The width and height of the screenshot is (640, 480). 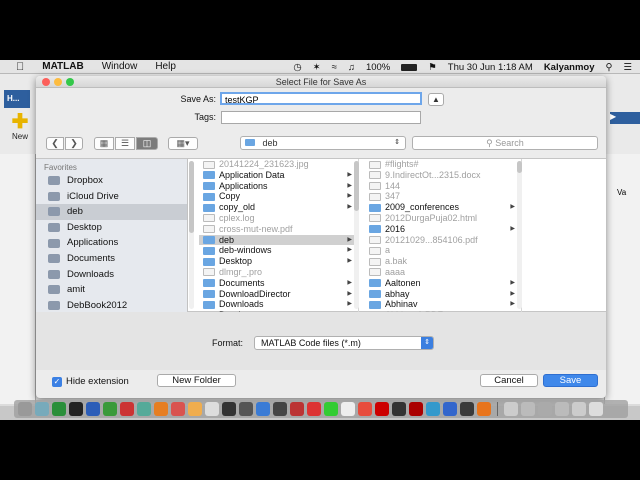 I want to click on excel-dock-icon, so click(x=59, y=409).